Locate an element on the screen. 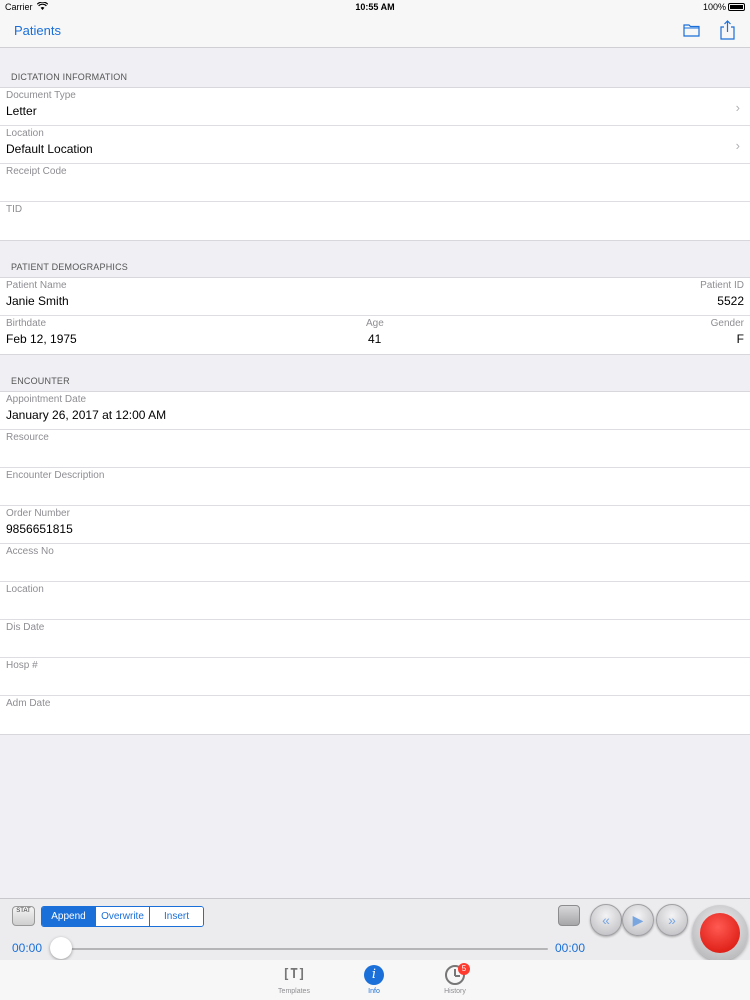 The height and width of the screenshot is (1000, 750). dis-date-field: Dis Date is located at coordinates (375, 639).